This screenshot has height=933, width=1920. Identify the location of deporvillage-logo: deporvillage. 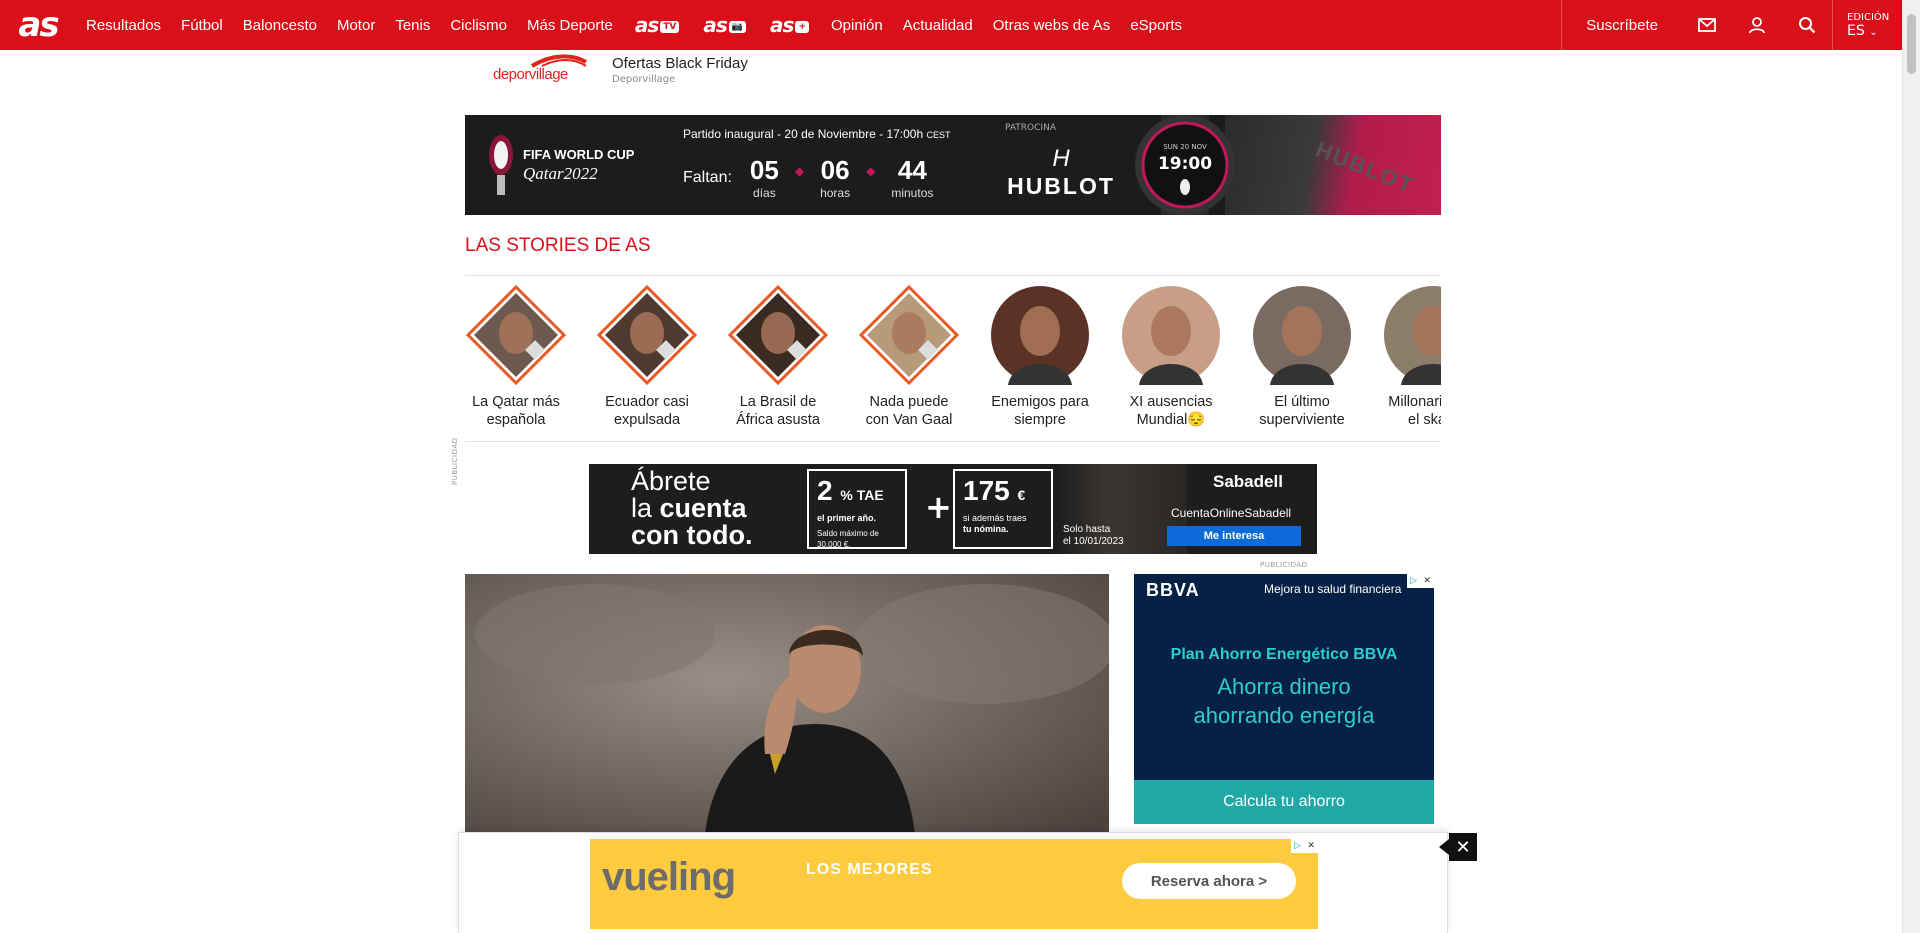
(540, 70).